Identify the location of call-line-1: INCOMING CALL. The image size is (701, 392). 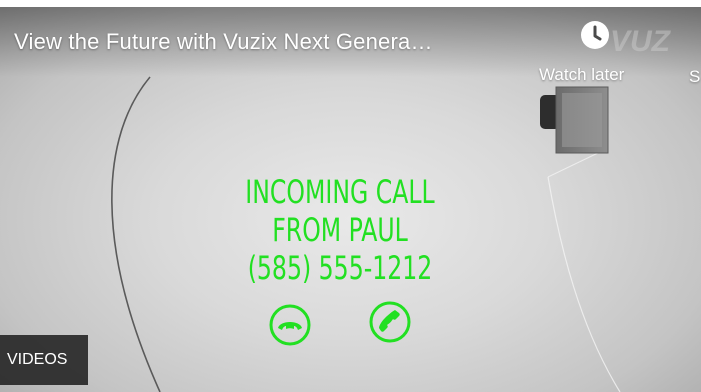
(340, 192).